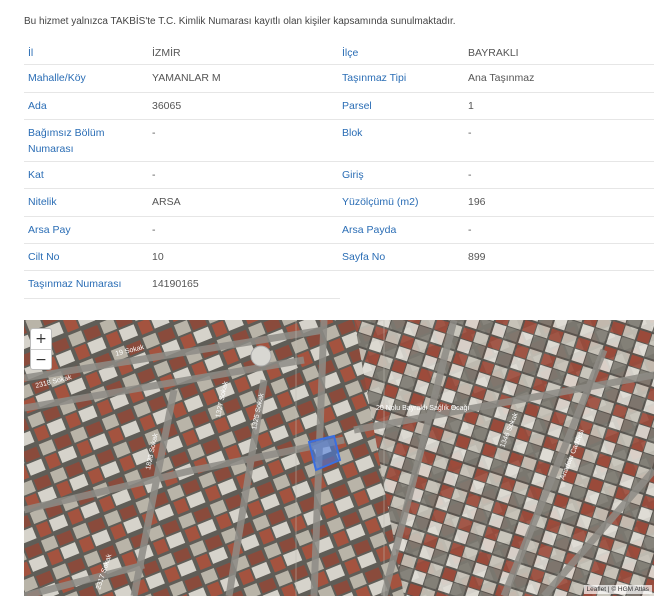  Describe the element at coordinates (339, 203) in the screenshot. I see `table-row: Nitelik ARSA Yüzölçümü (m2) 196` at that location.